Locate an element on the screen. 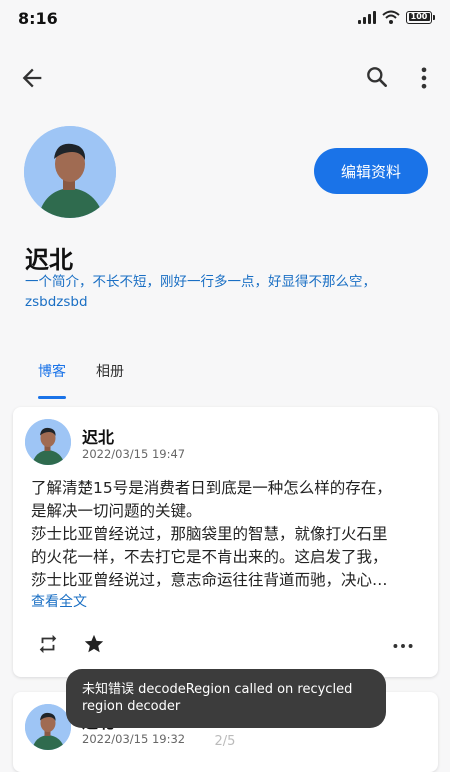 This screenshot has height=772, width=450. post-more-button is located at coordinates (403, 646).